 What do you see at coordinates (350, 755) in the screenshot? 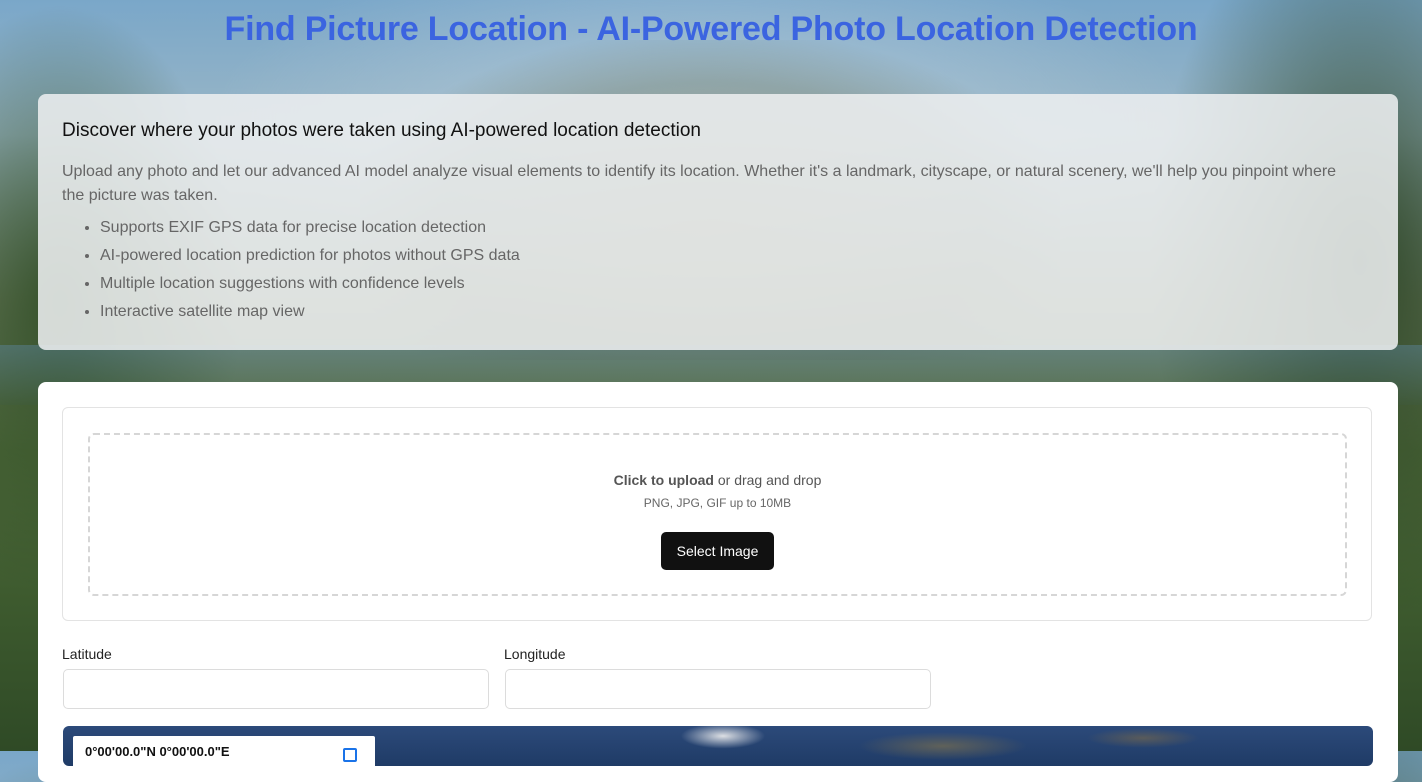
I see `directions-icon` at bounding box center [350, 755].